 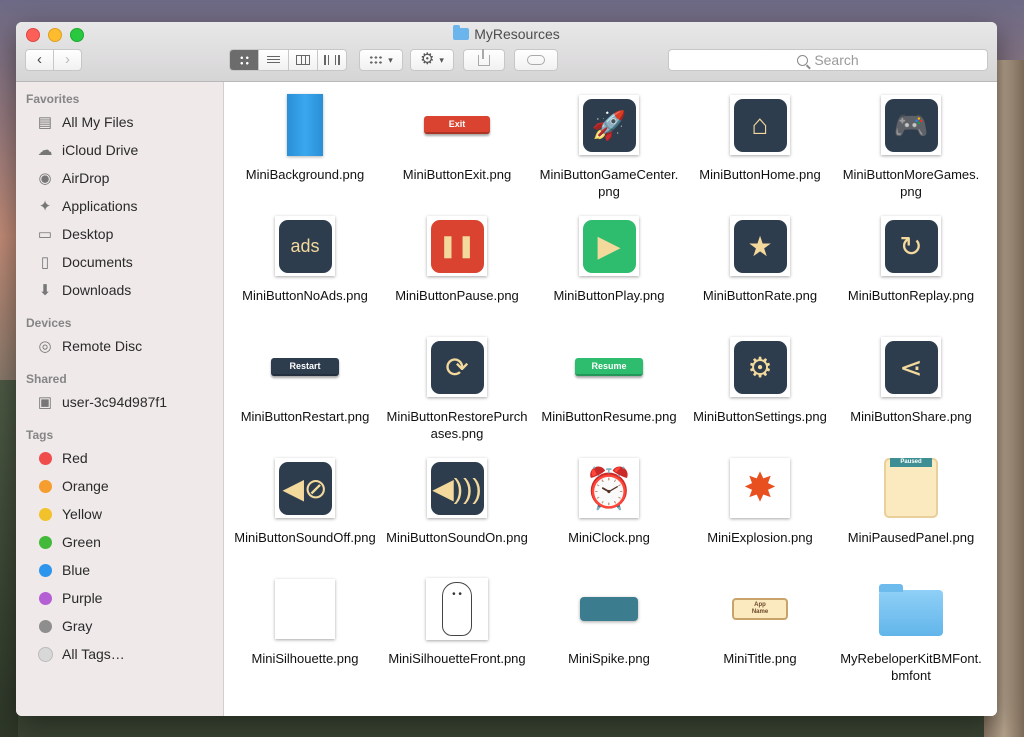 I want to click on file-item: Paused MiniPausedPanel.png, so click(x=911, y=500).